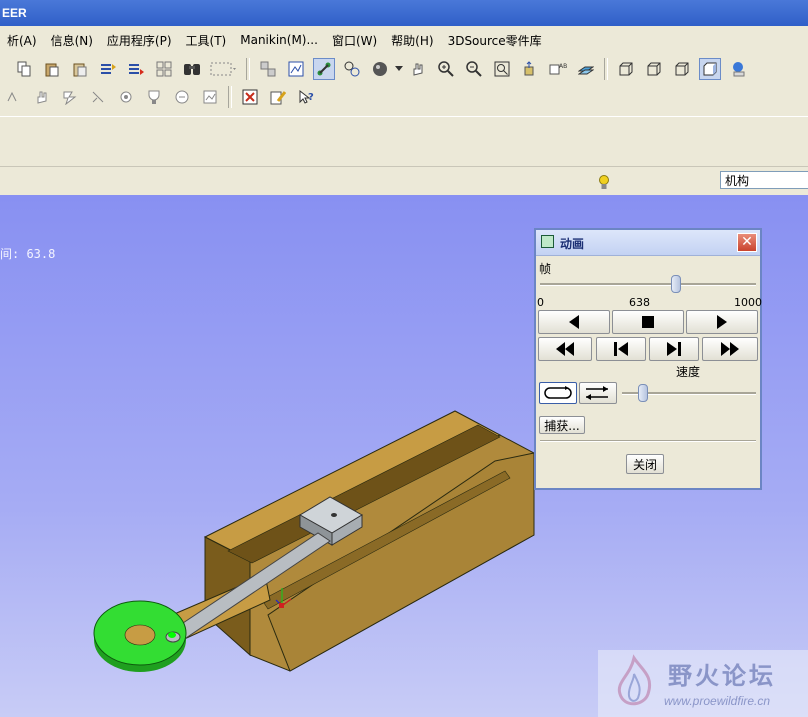  I want to click on watermark: 野火论坛 www.proewildfire.cn, so click(703, 683).